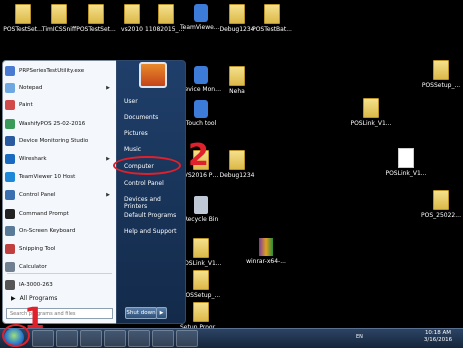 This screenshot has height=348, width=463. I want to click on program-item: WashifyPOS 25-02-2016, so click(59, 124).